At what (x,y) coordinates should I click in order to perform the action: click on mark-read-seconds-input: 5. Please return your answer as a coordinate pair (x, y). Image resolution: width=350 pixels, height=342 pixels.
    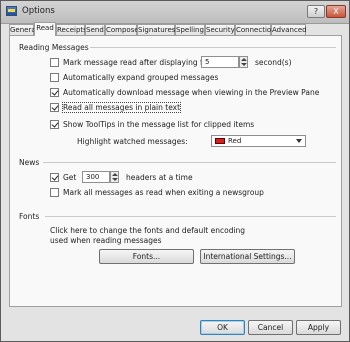
    Looking at the image, I should click on (220, 62).